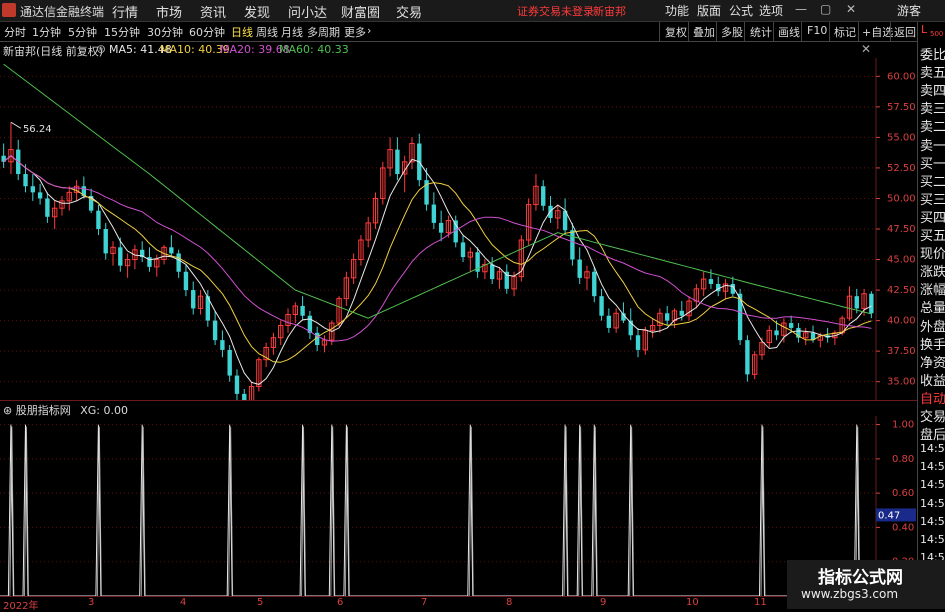 This screenshot has height=612, width=945. What do you see at coordinates (860, 578) in the screenshot?
I see `watermark-title: 指标公式网` at bounding box center [860, 578].